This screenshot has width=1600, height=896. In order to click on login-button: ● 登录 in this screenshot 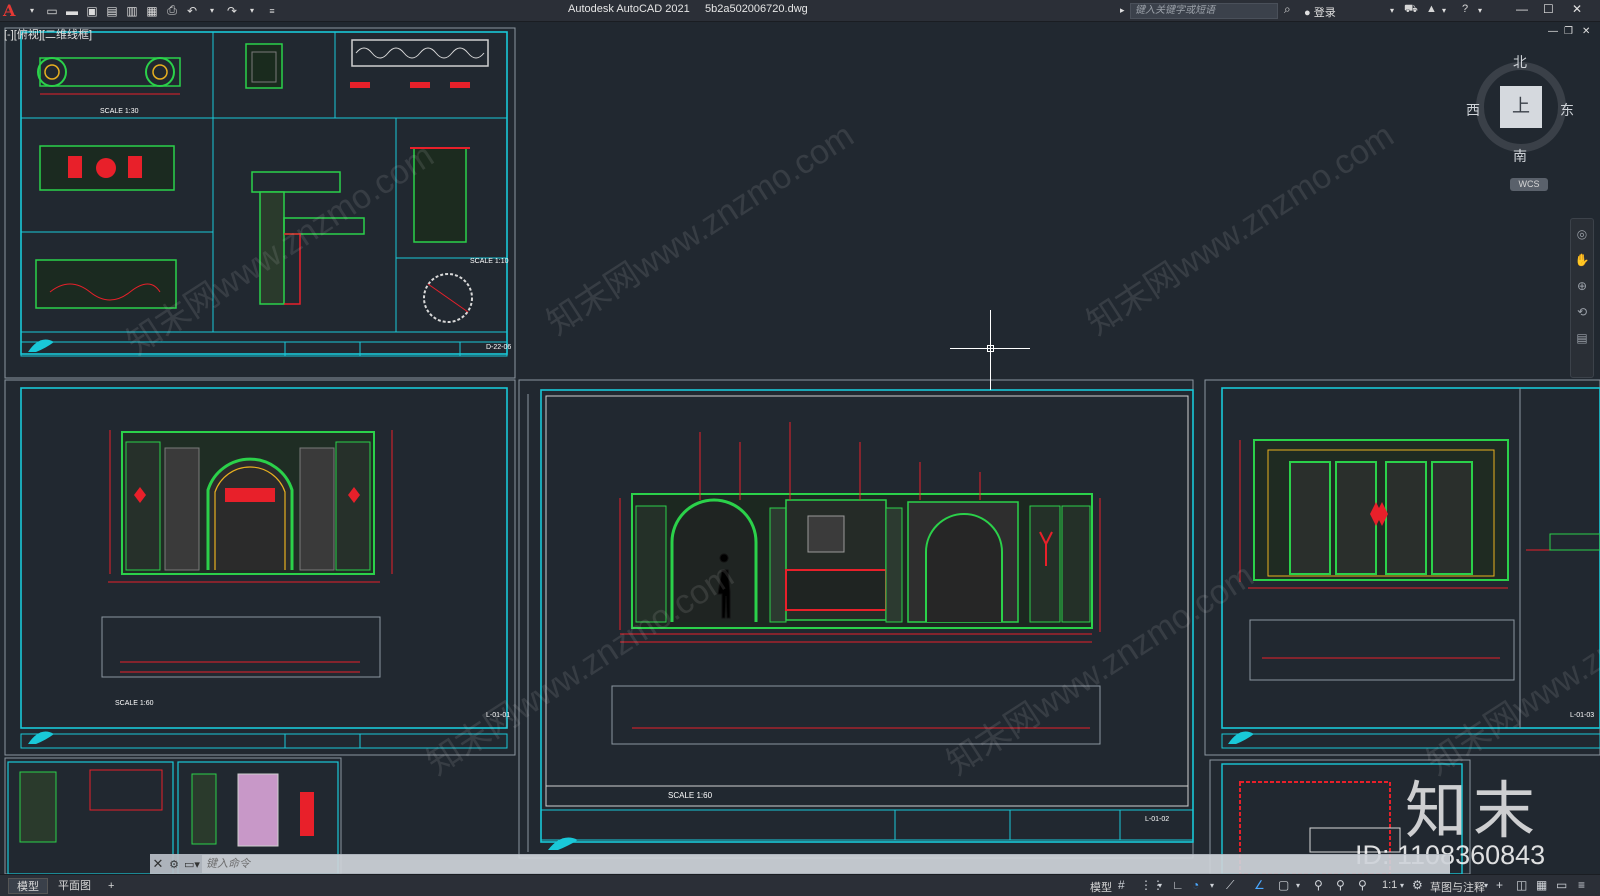, I will do `click(1320, 12)`.